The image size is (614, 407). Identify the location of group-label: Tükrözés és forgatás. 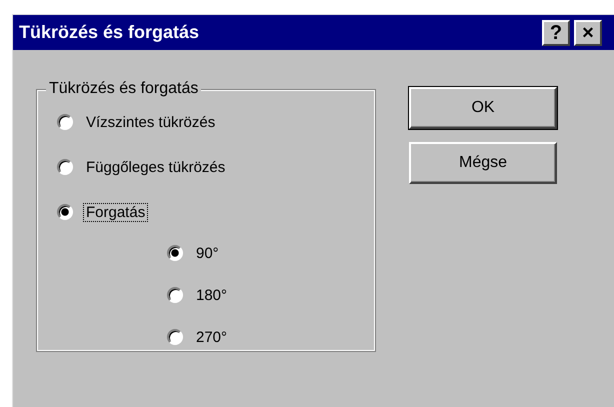
(124, 89).